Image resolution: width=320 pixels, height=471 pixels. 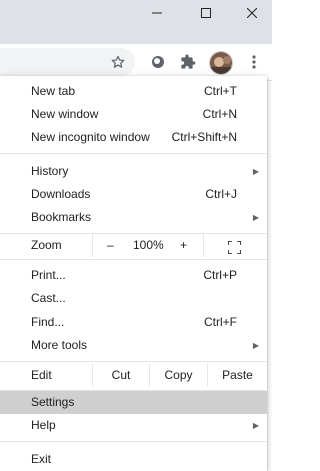 I want to click on menu-item-exit: Exit, so click(x=133, y=459).